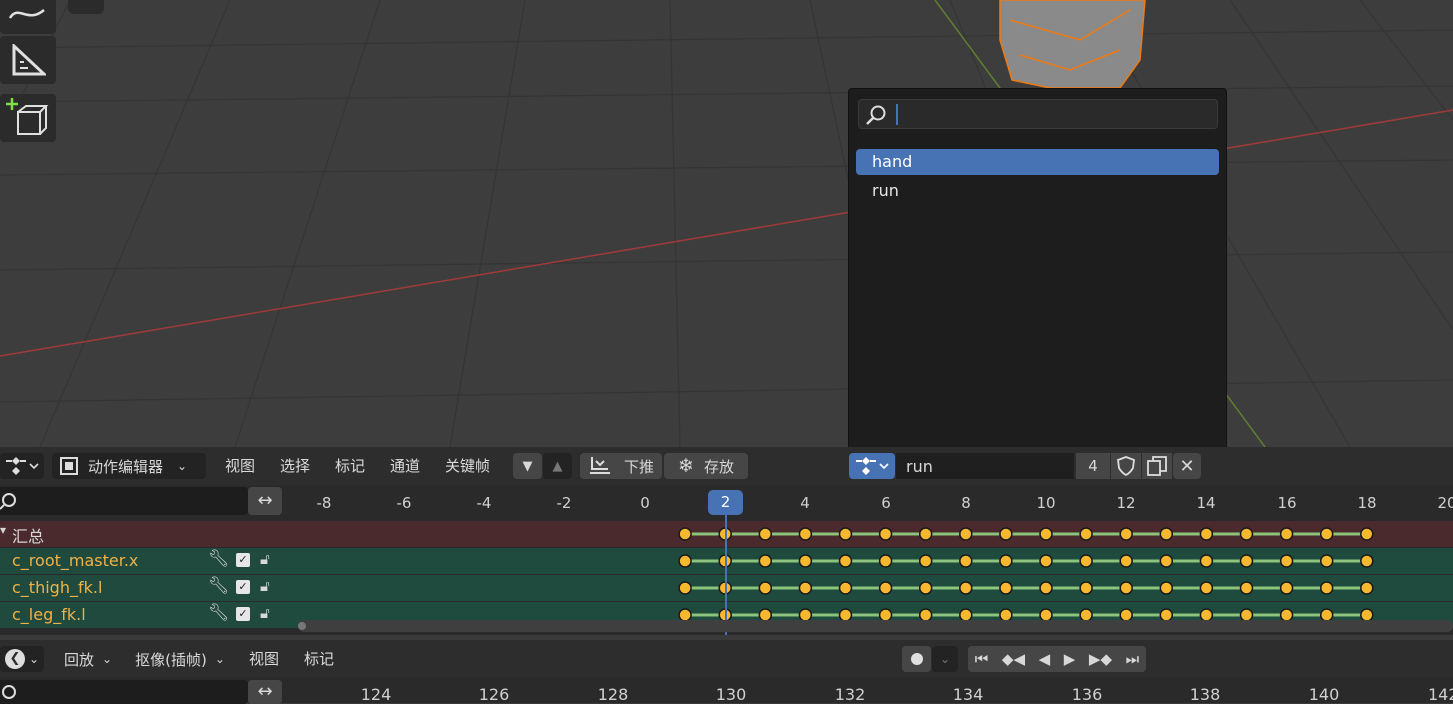 The width and height of the screenshot is (1453, 704). Describe the element at coordinates (718, 466) in the screenshot. I see `stash-label: 存放` at that location.